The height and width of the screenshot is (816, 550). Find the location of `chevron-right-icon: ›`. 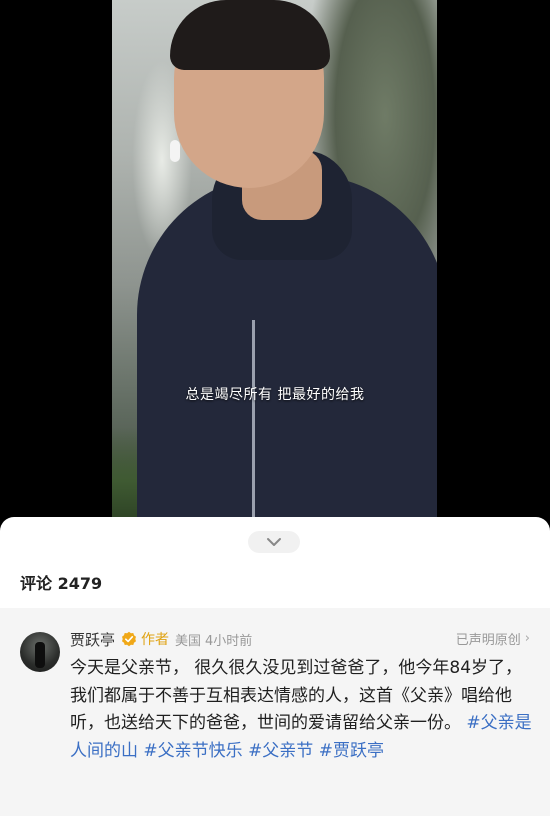

chevron-right-icon: › is located at coordinates (527, 638).